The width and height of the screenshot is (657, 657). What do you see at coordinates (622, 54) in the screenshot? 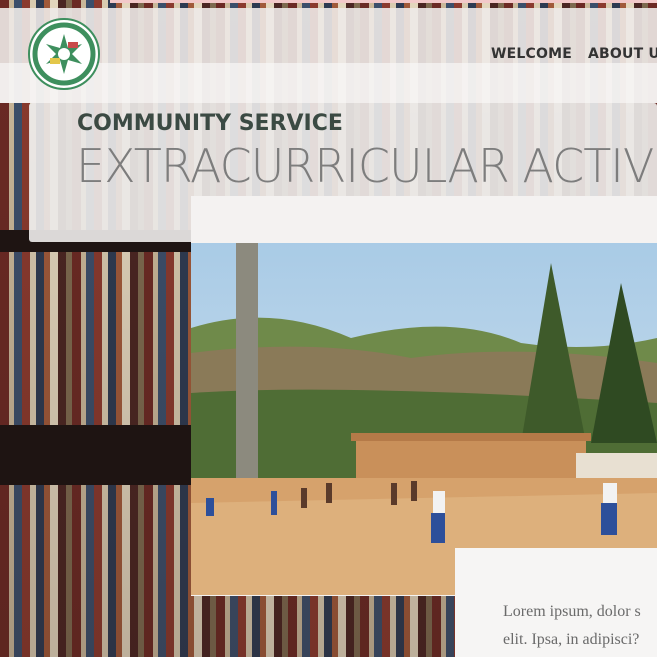
I see `nav-item-about-us: ABOUT US` at bounding box center [622, 54].